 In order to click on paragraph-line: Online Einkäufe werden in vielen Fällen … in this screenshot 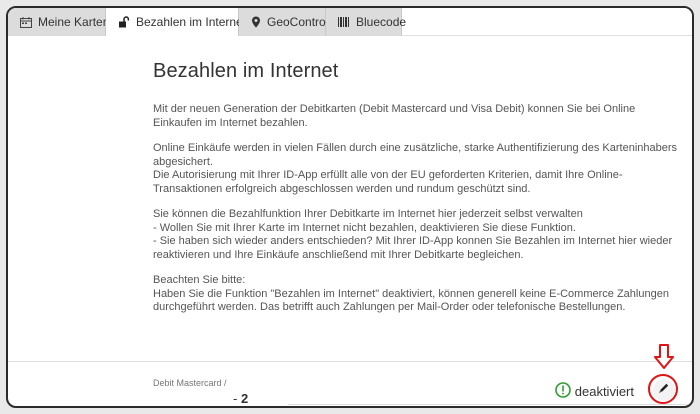, I will do `click(415, 155)`.